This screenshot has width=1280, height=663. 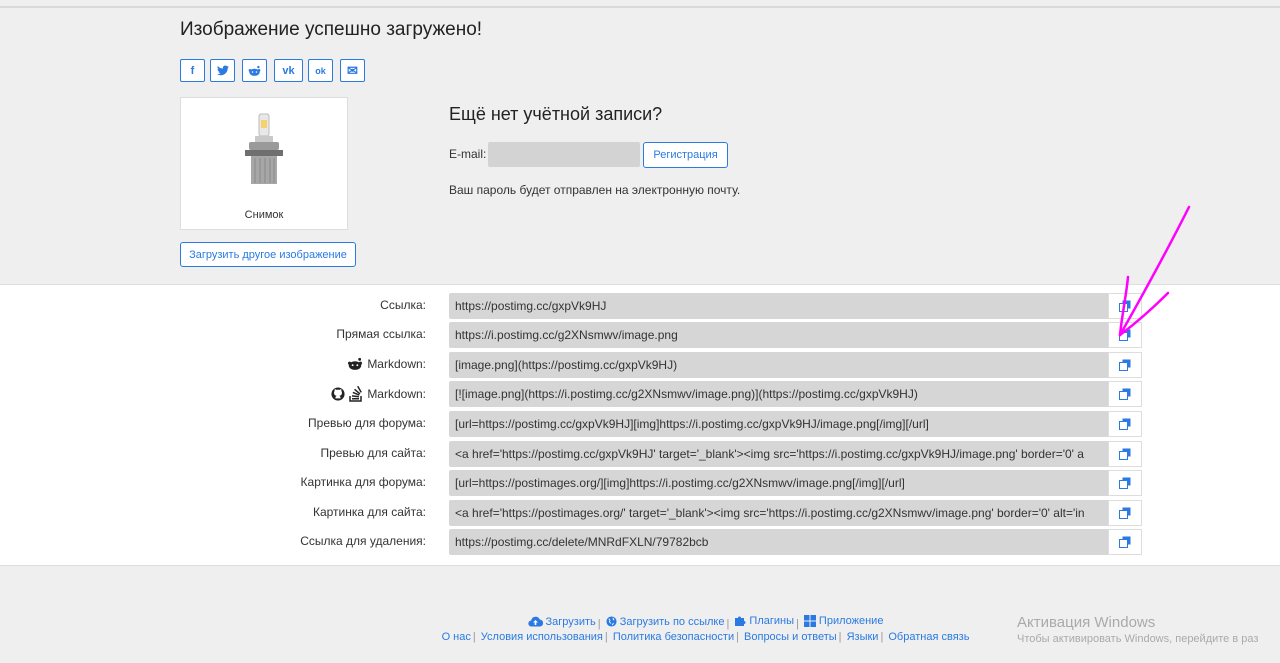 I want to click on footer-link-languages: Языки, so click(x=863, y=637).